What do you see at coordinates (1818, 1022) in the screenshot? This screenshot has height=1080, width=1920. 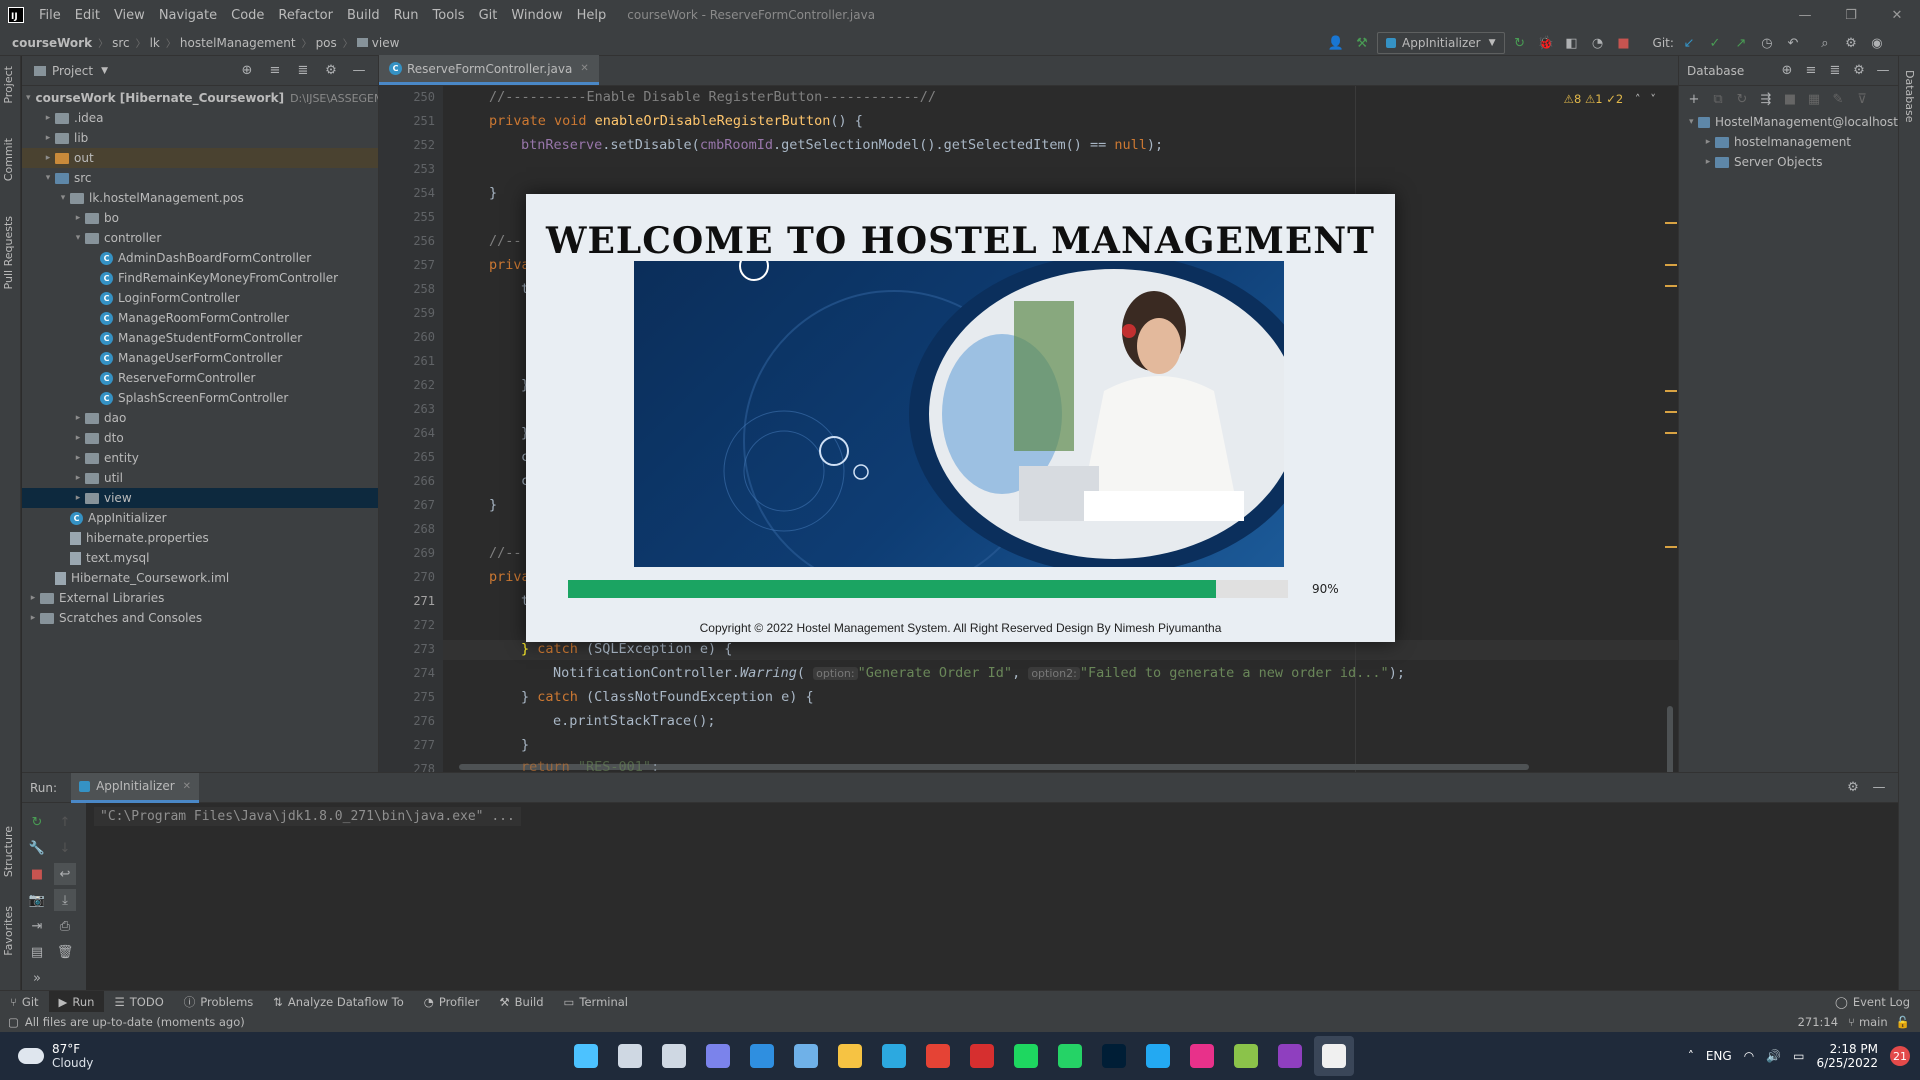 I see `caret-position: 271:14` at bounding box center [1818, 1022].